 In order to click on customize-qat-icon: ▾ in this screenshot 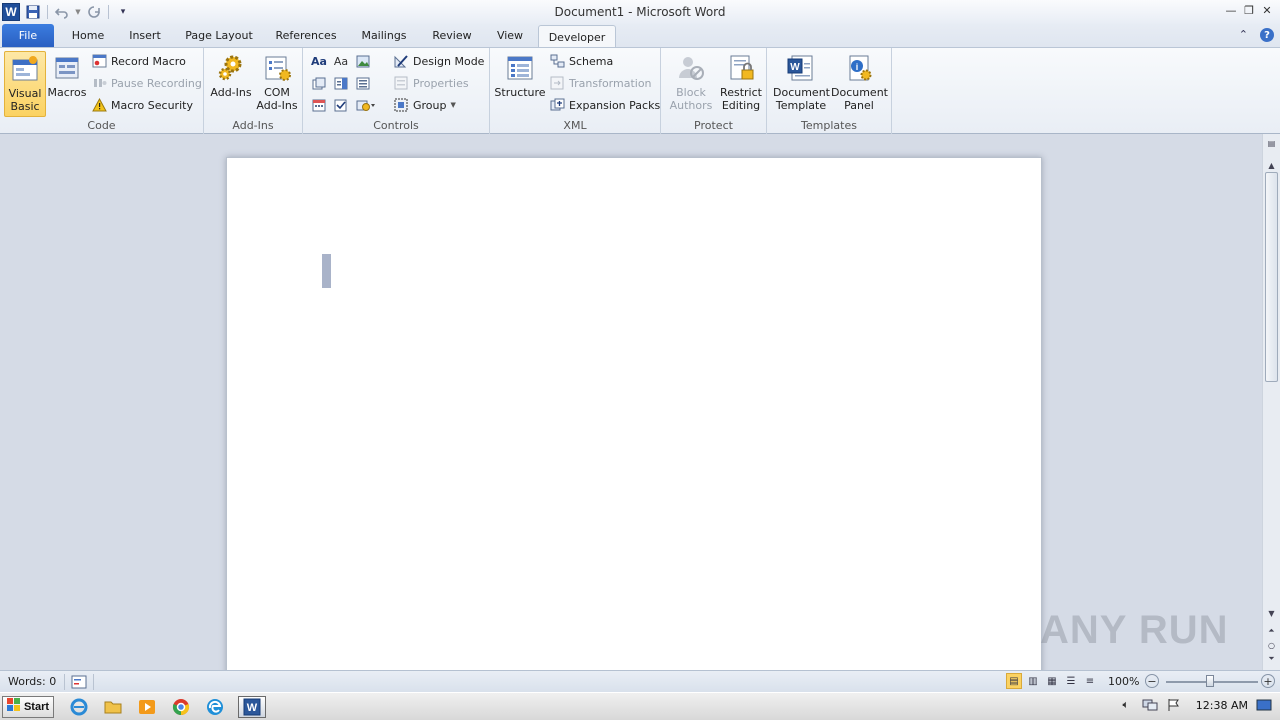, I will do `click(123, 12)`.